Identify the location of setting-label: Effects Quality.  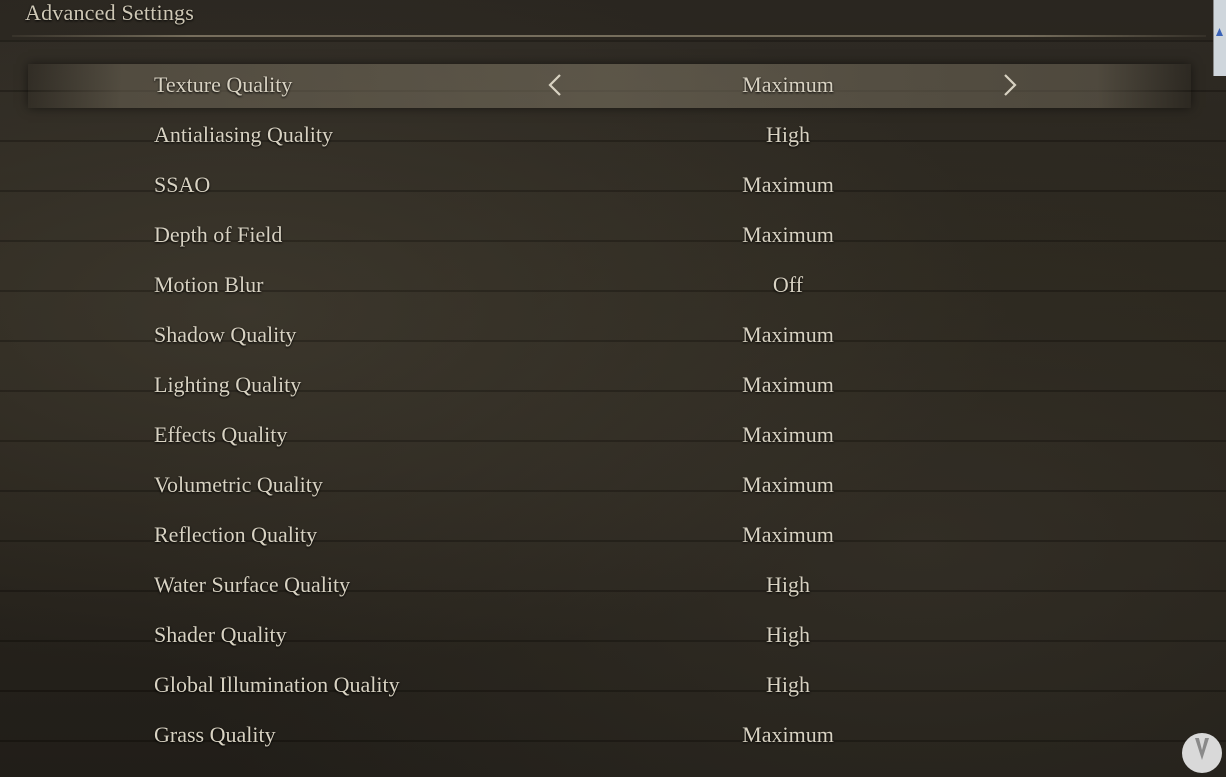
(221, 434).